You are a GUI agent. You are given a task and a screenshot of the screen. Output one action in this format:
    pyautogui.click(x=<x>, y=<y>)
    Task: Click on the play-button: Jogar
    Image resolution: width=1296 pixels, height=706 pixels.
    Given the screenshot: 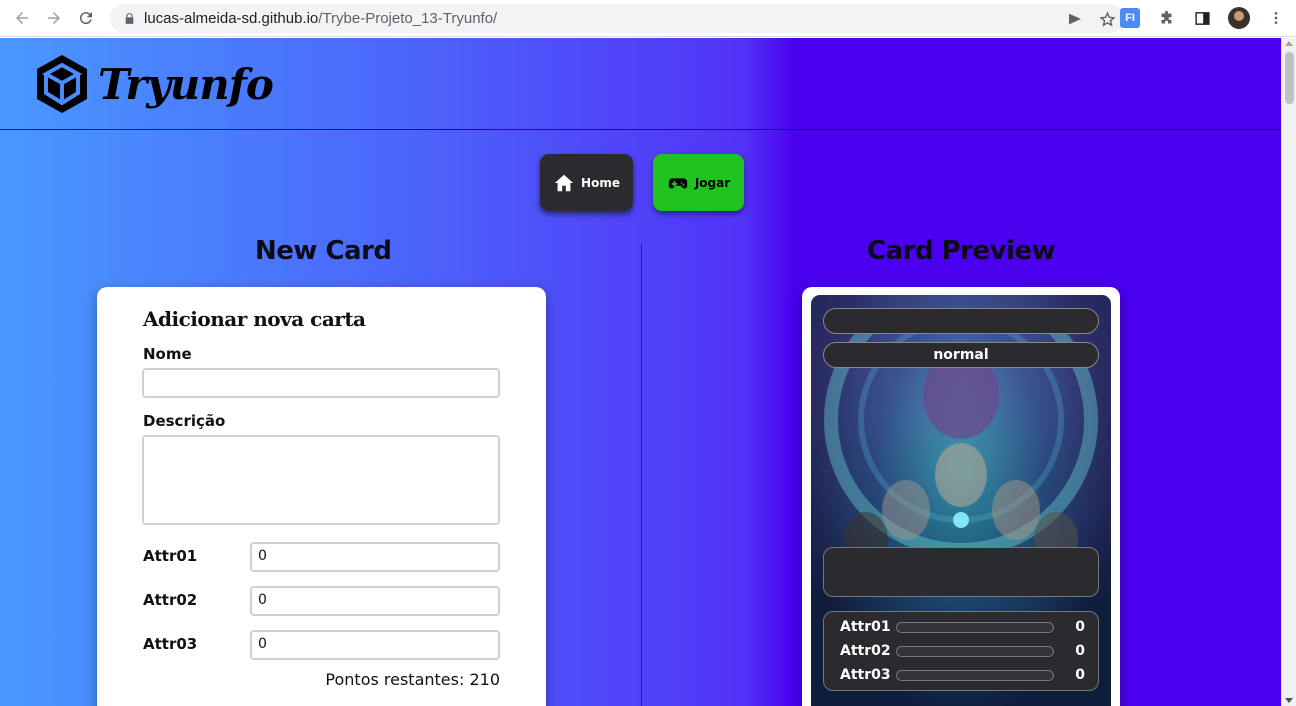 What is the action you would take?
    pyautogui.click(x=698, y=182)
    